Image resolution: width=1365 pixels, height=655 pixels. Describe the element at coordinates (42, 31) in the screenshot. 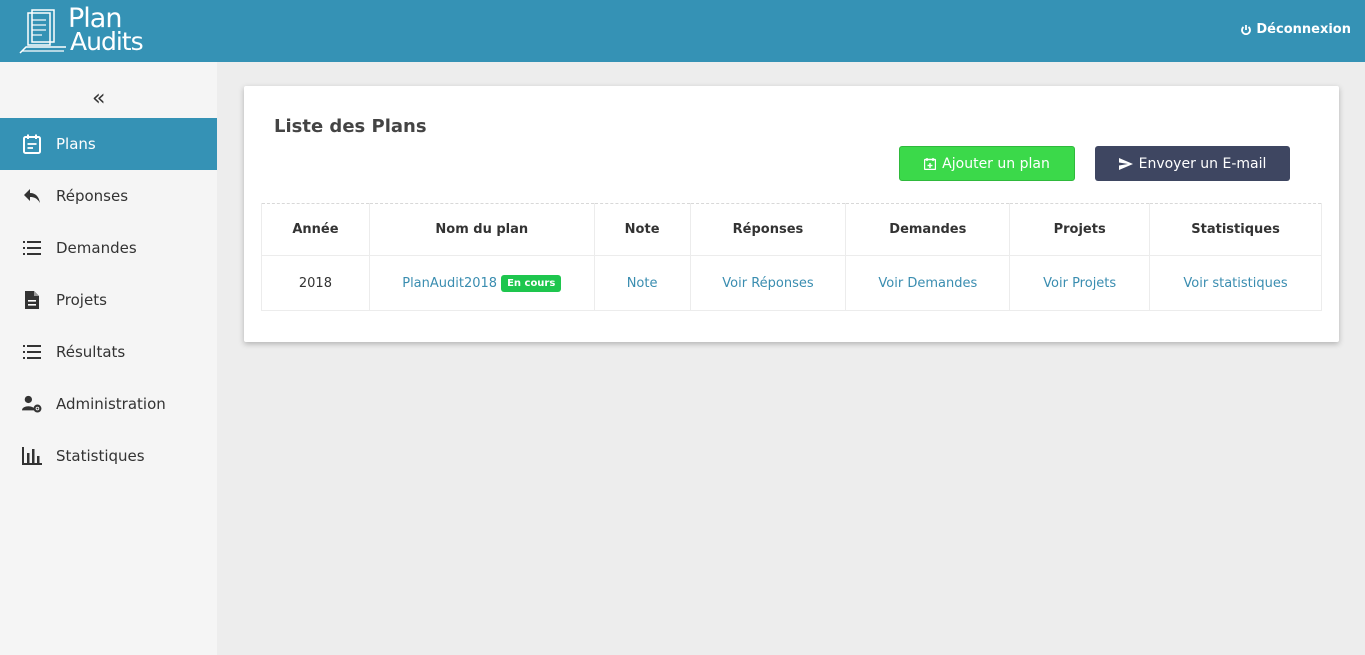

I see `clipboard-logo-icon` at that location.